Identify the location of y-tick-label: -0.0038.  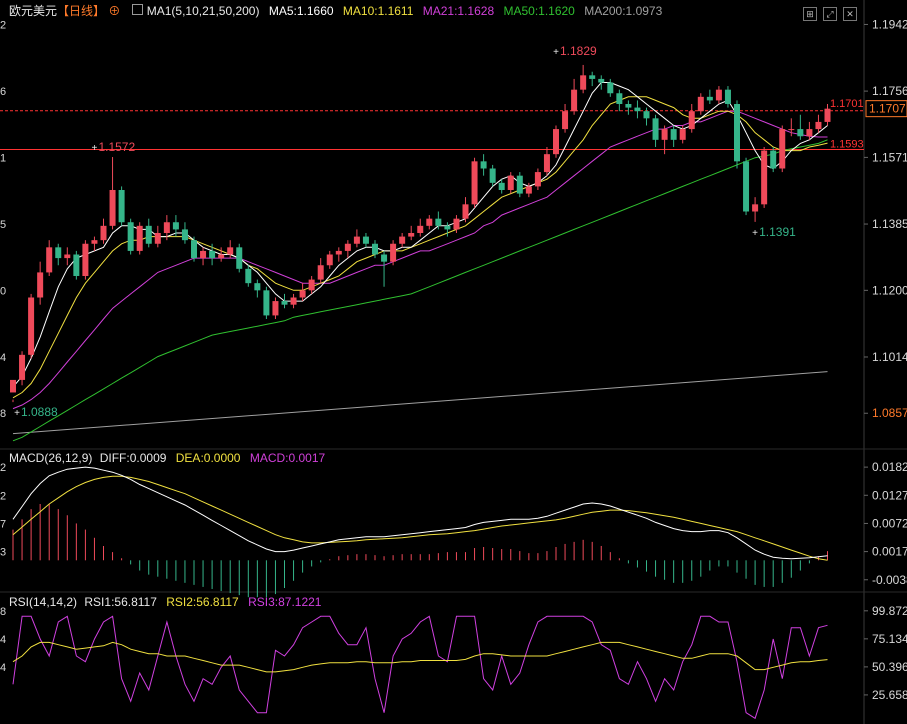
(889, 580).